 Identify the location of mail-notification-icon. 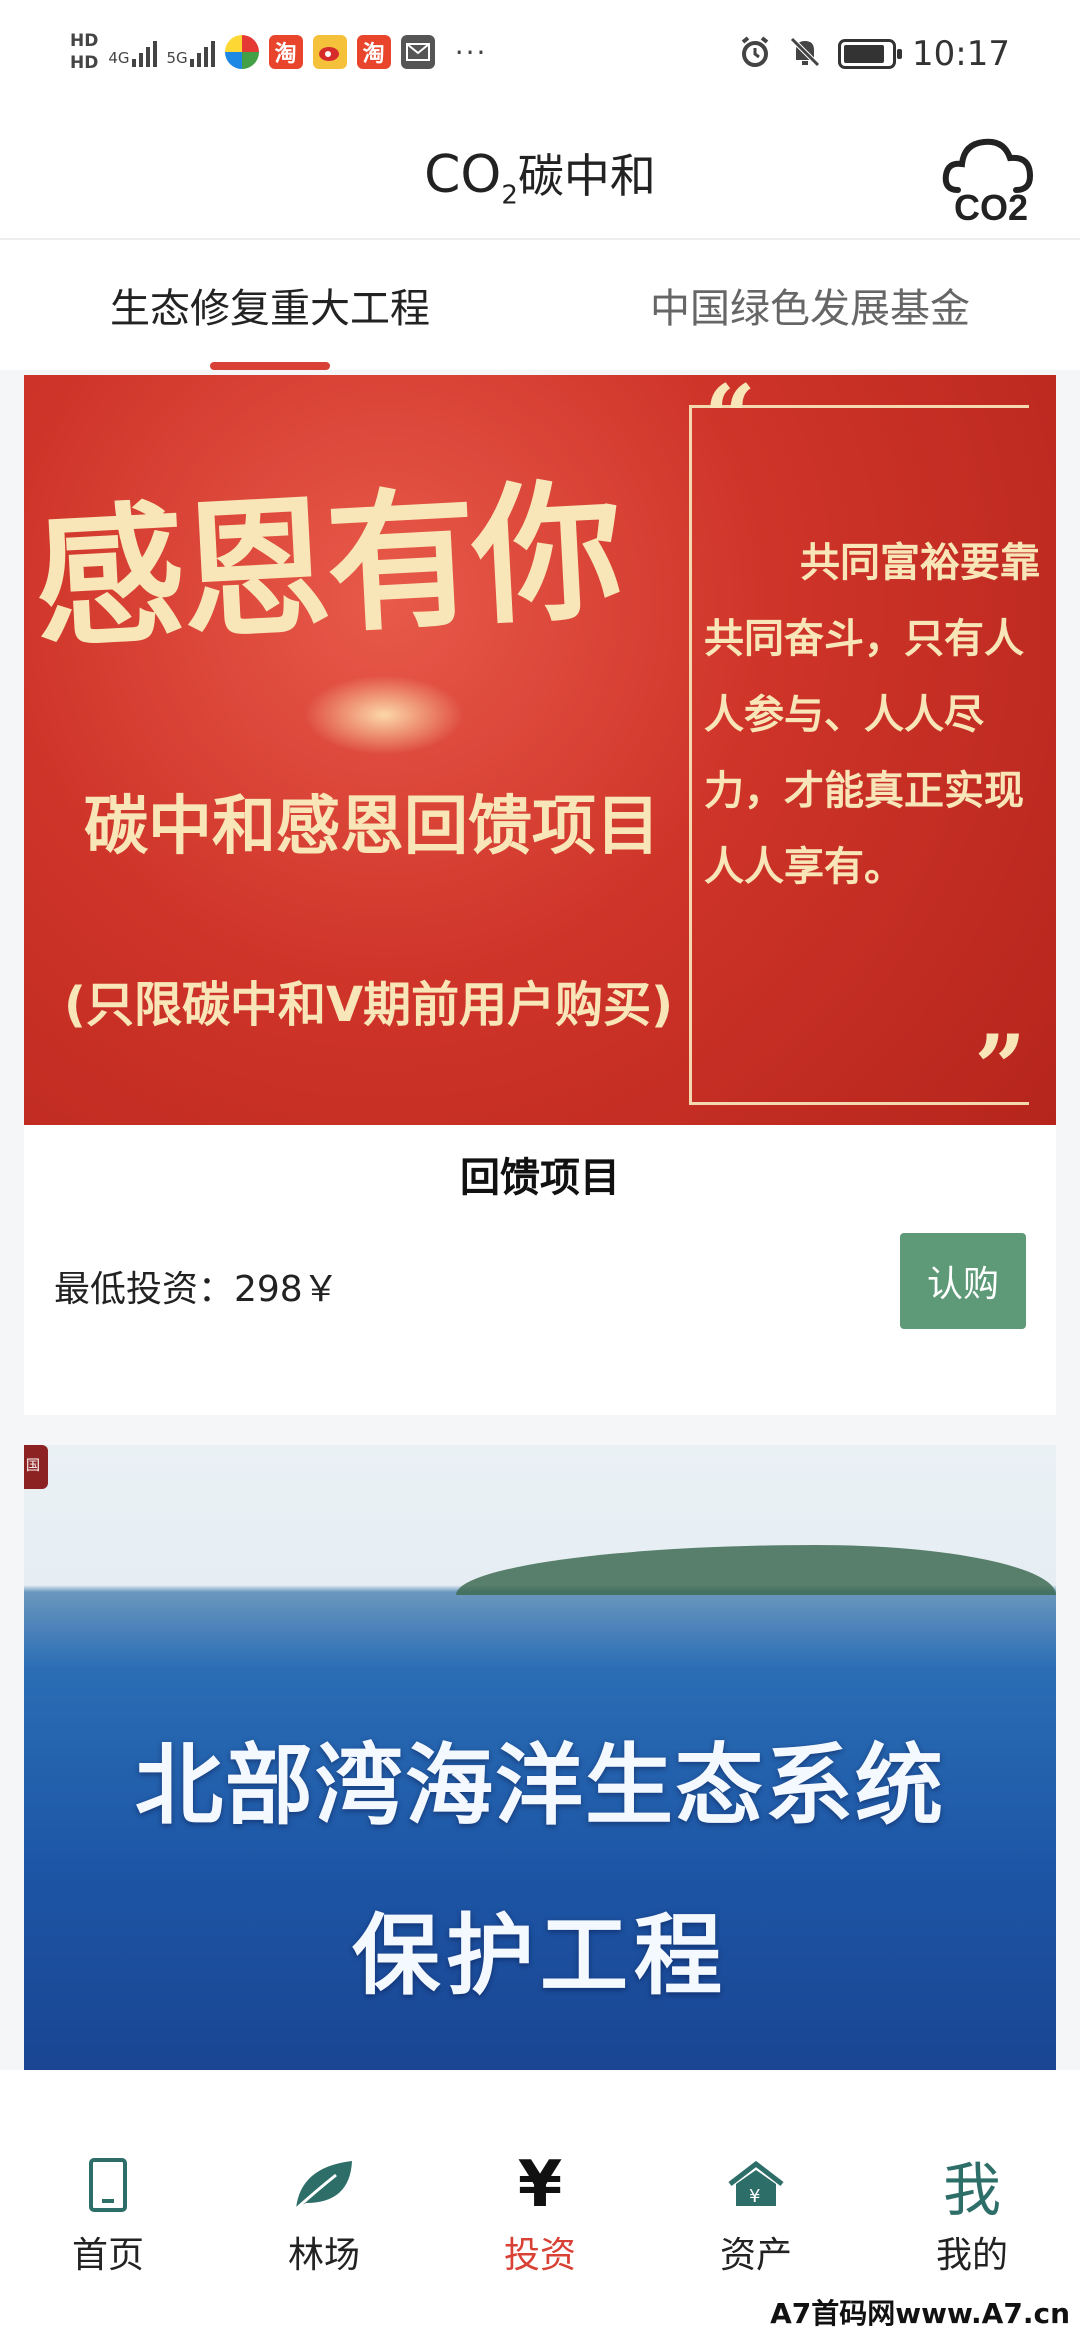
(417, 52).